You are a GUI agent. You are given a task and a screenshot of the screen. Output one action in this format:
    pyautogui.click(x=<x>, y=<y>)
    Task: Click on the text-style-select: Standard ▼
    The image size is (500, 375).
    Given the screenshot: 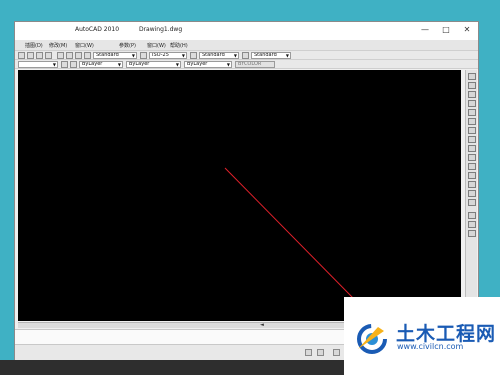 What is the action you would take?
    pyautogui.click(x=115, y=55)
    